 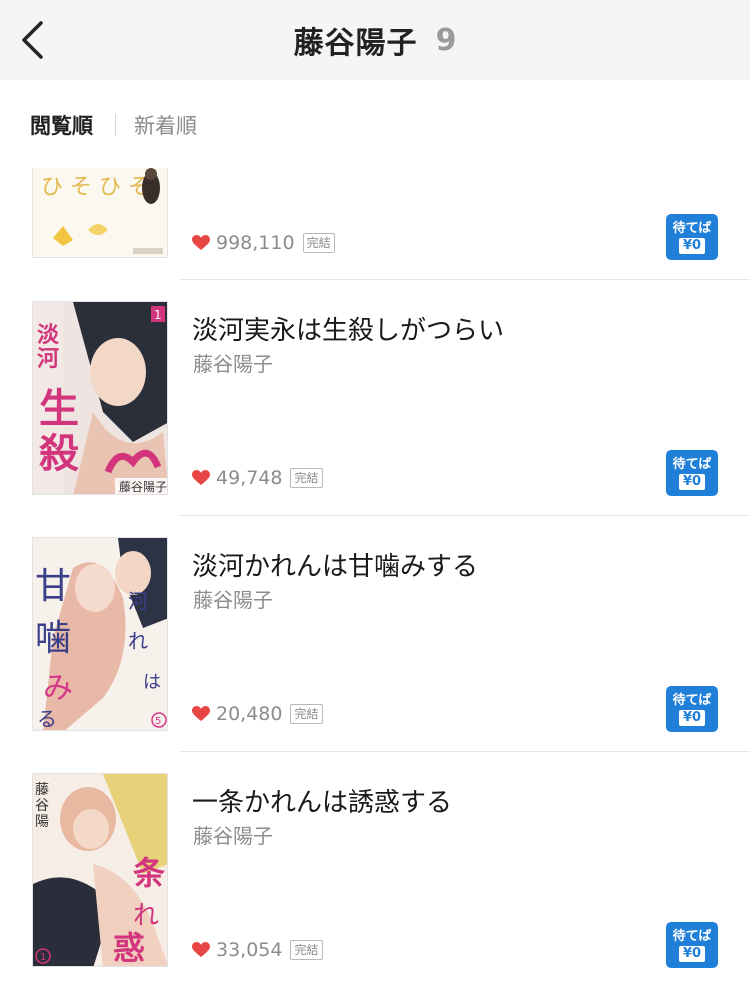 I want to click on svg-text: 噛, so click(x=53, y=638).